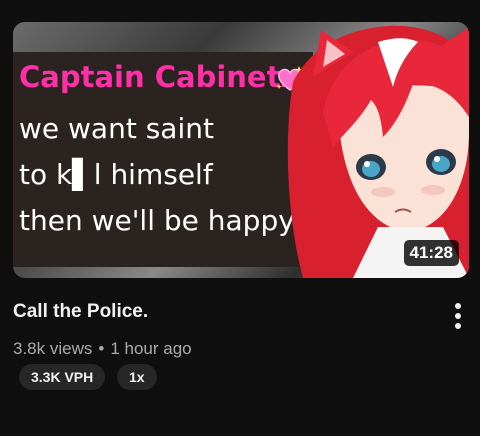 This screenshot has width=480, height=436. Describe the element at coordinates (62, 377) in the screenshot. I see `vph-badge: 3.3K VPH` at that location.